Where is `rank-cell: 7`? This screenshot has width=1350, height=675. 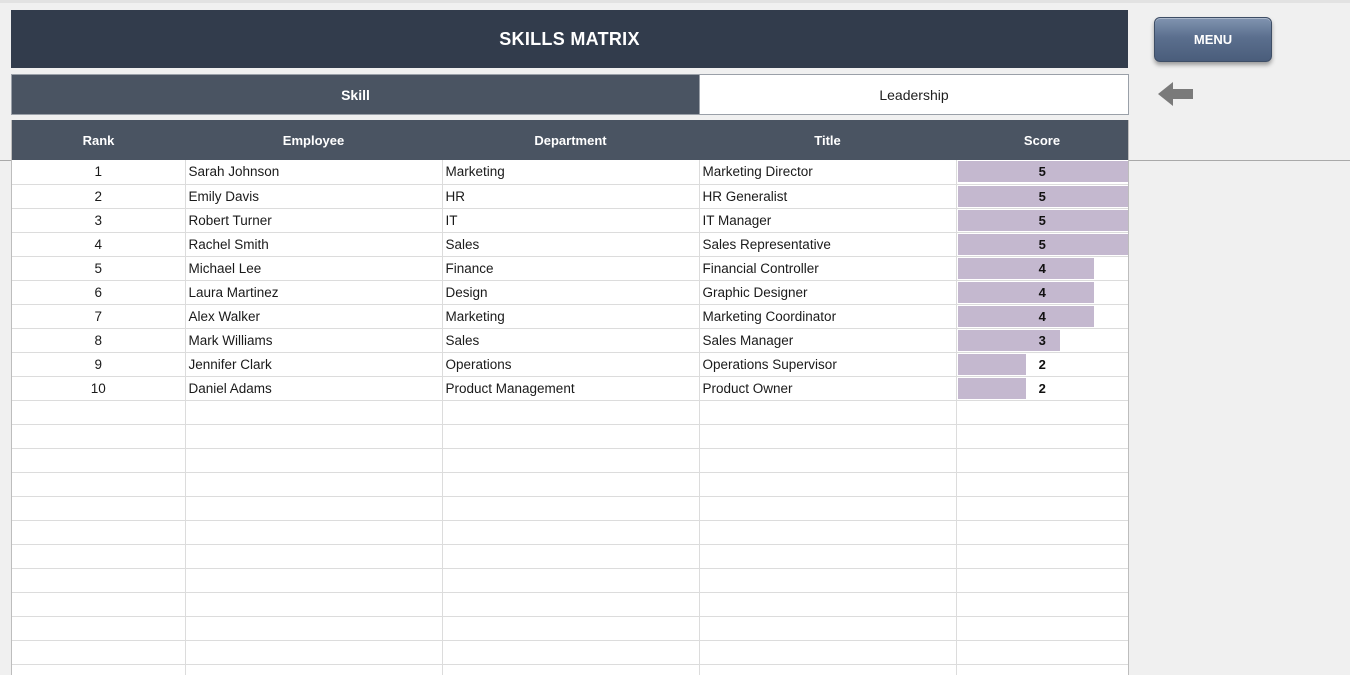 rank-cell: 7 is located at coordinates (99, 316).